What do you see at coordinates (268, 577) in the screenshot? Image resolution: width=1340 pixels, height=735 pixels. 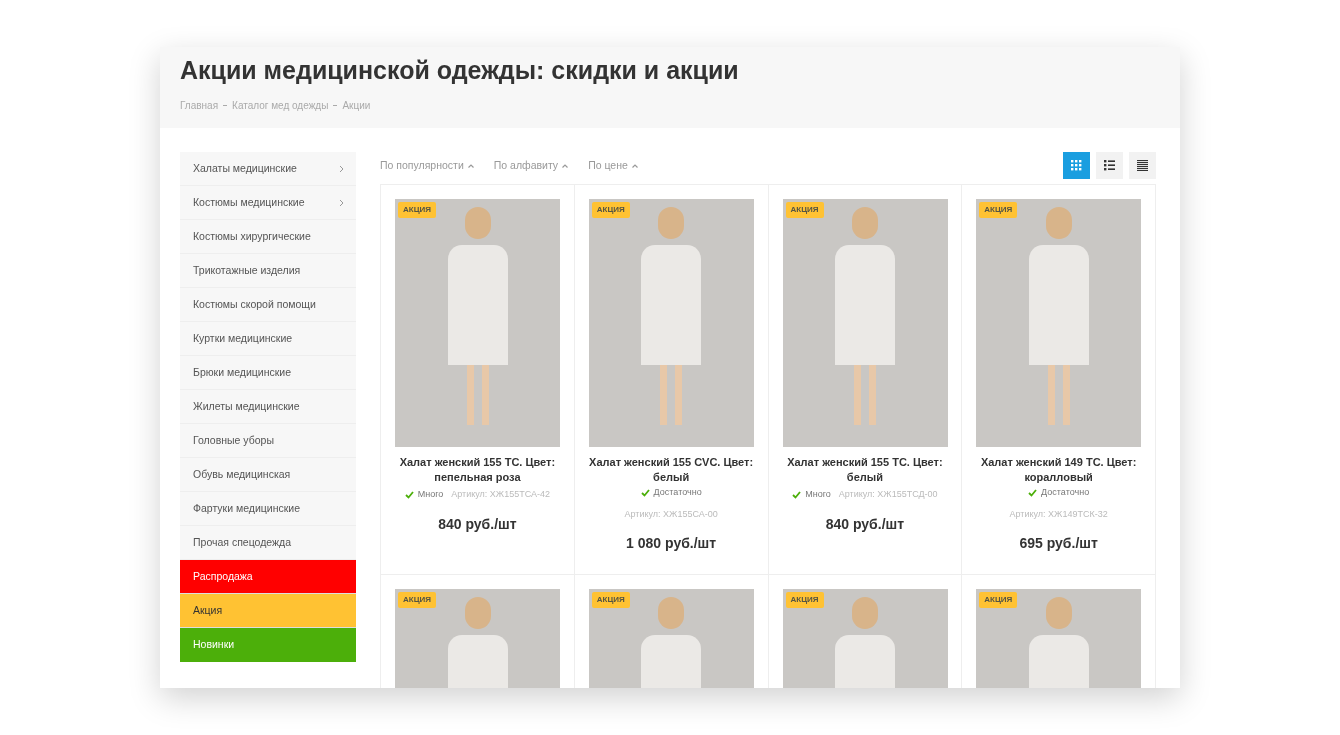 I see `sidebar-item: Распродажа` at bounding box center [268, 577].